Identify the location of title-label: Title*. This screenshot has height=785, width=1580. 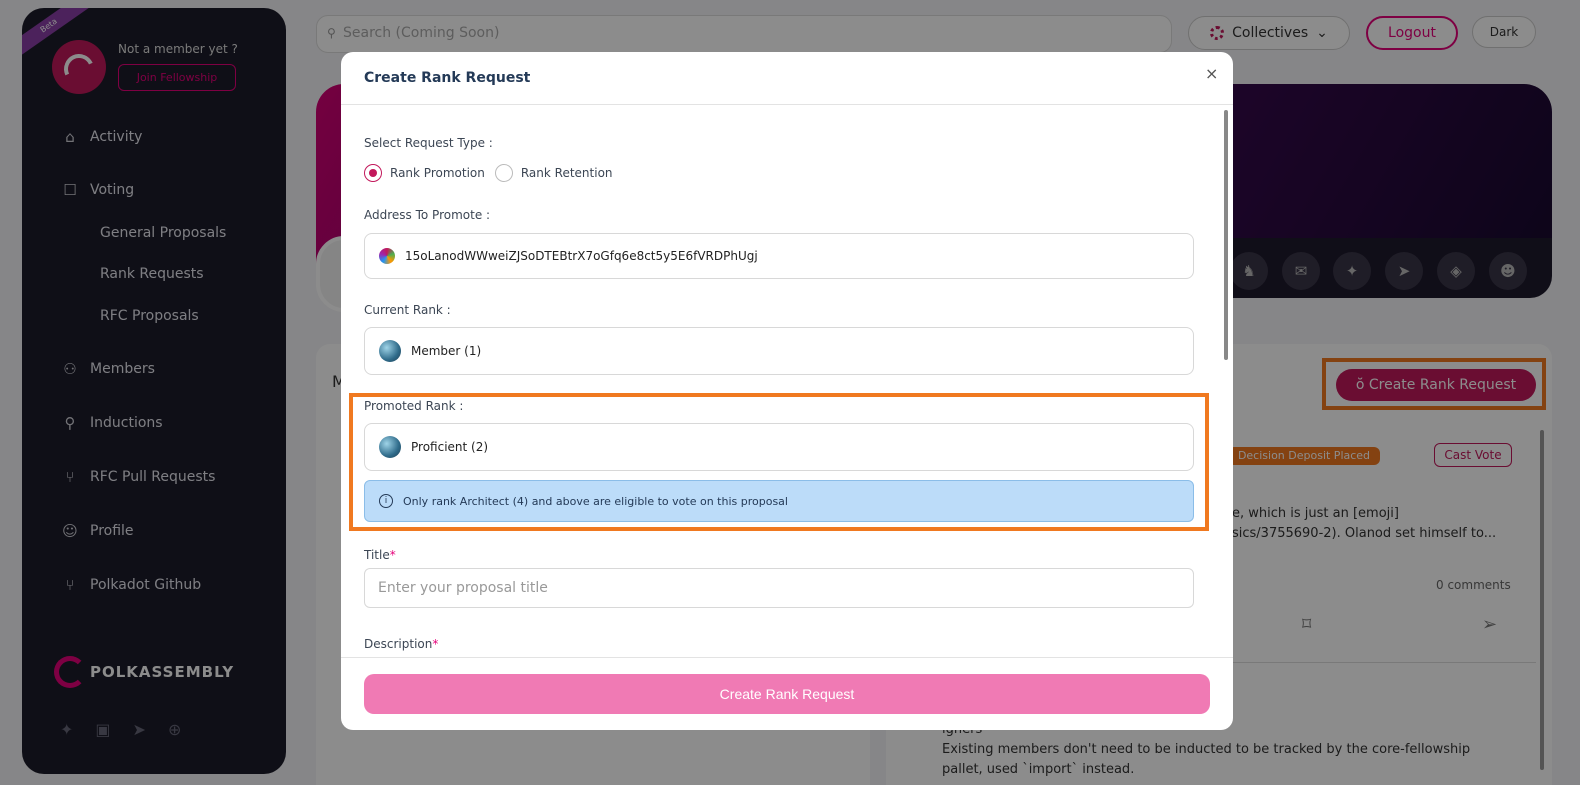
(380, 555).